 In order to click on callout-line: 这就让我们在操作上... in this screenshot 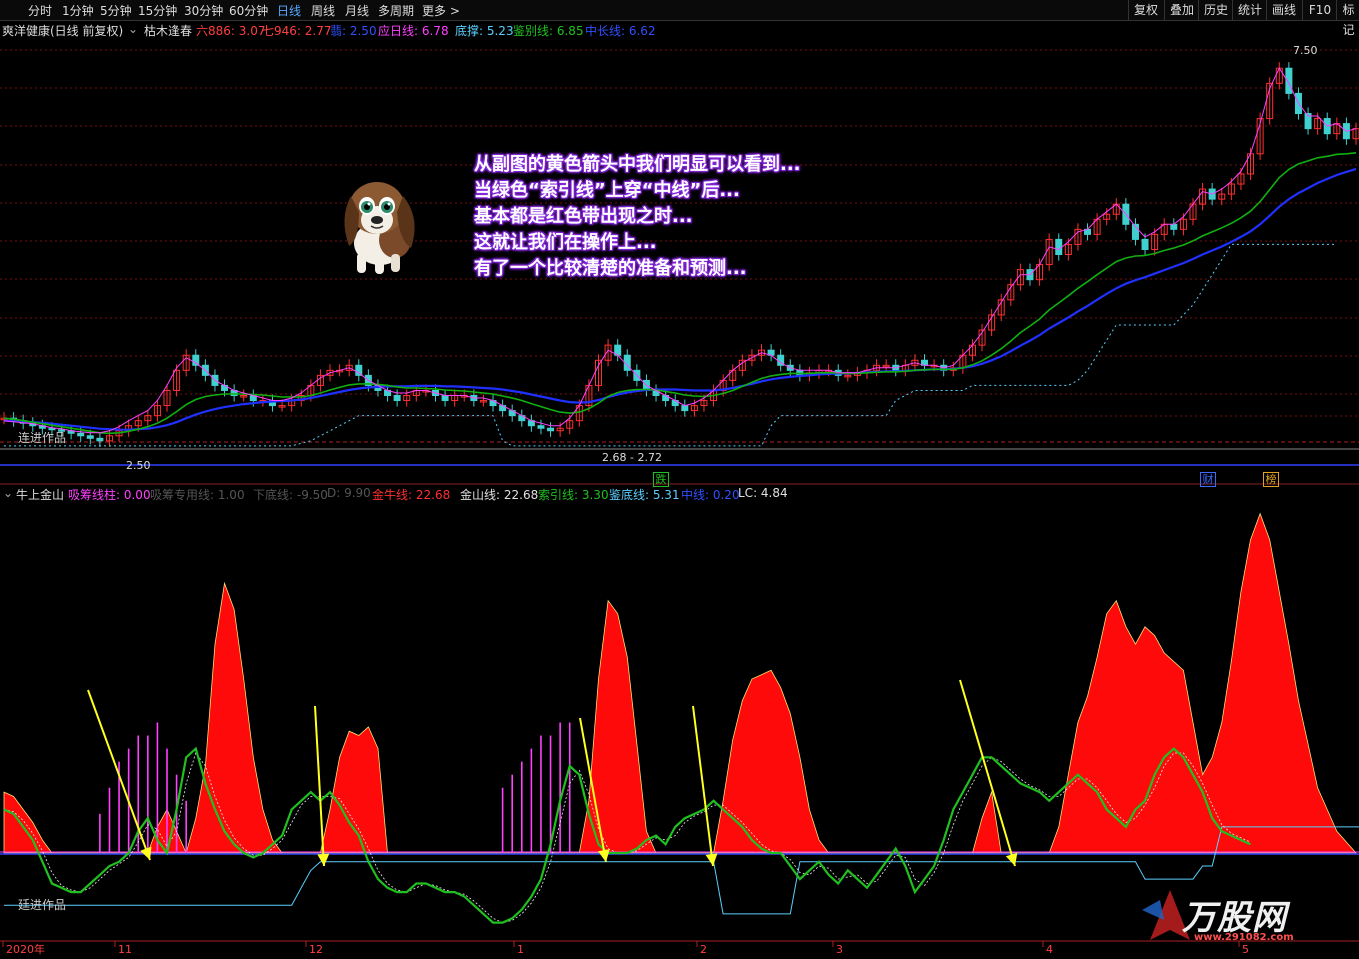, I will do `click(565, 242)`.